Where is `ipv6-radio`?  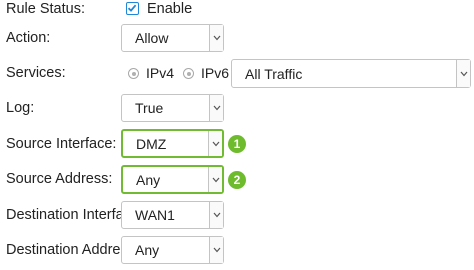
ipv6-radio is located at coordinates (188, 73).